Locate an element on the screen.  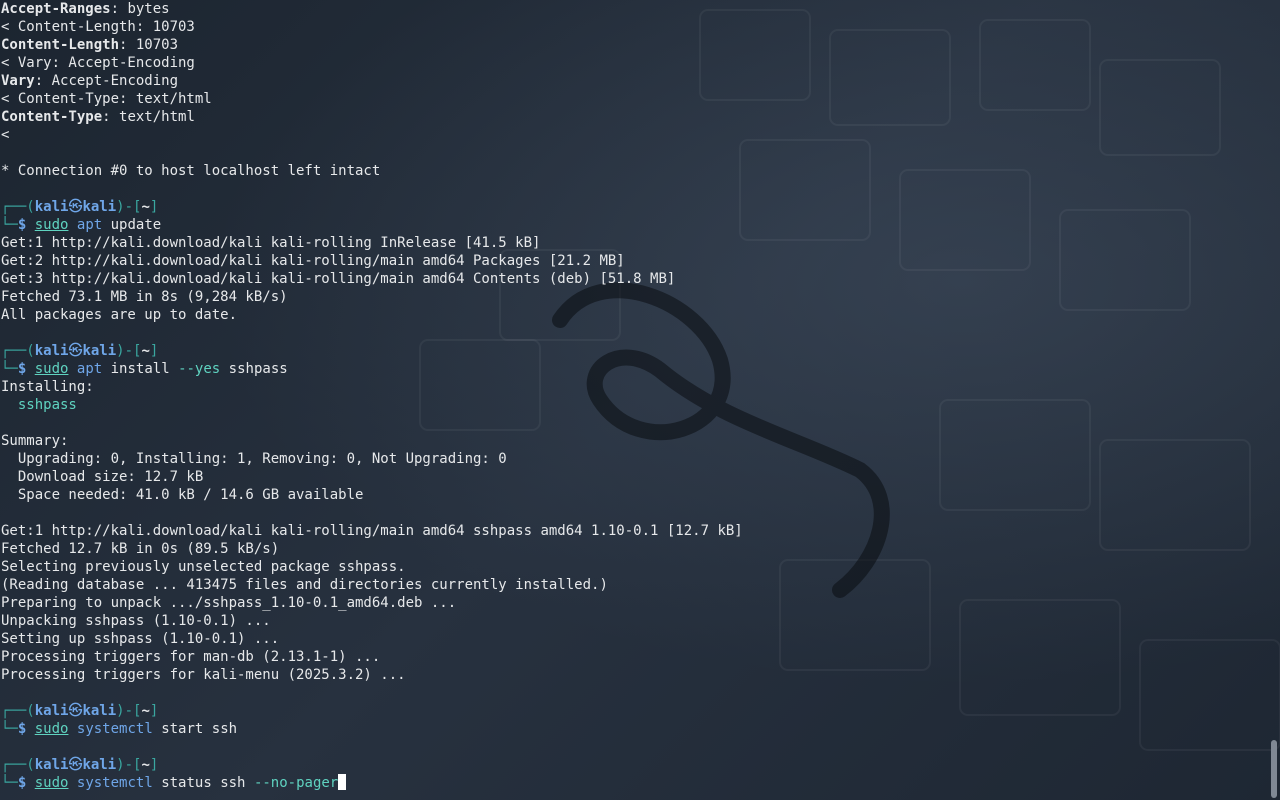
output-line: Installing: is located at coordinates (47, 387).